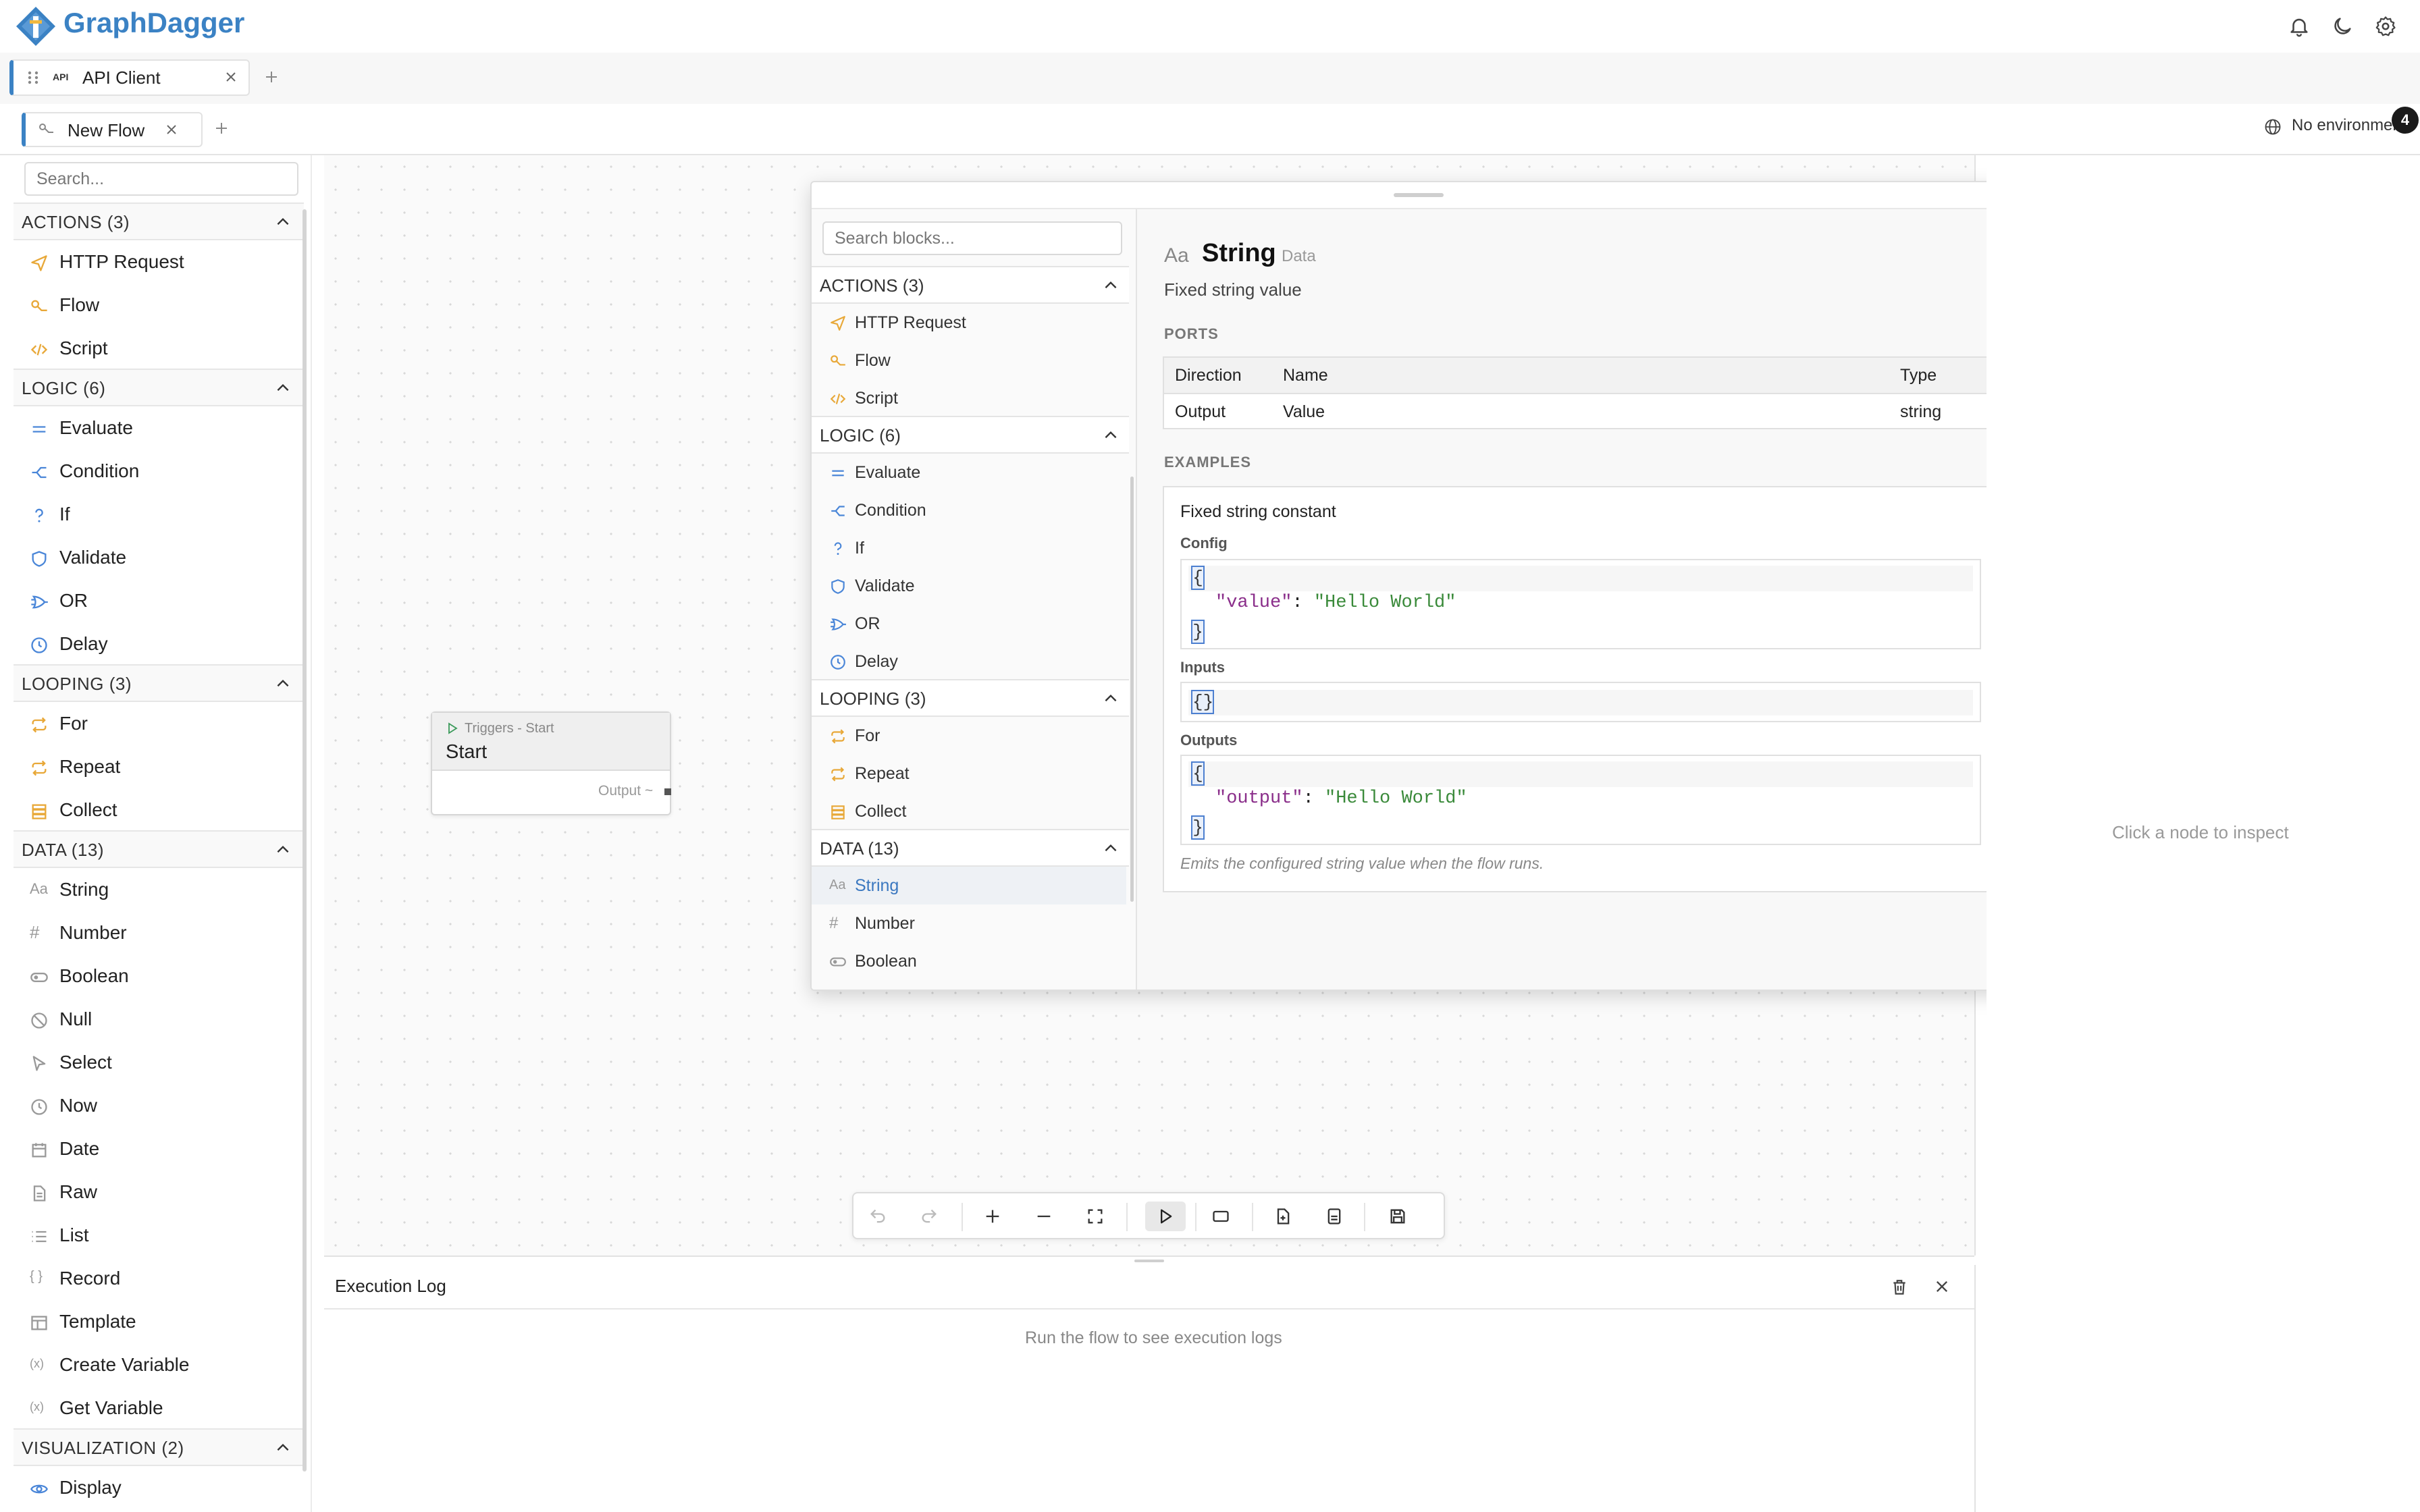 The height and width of the screenshot is (1512, 2420). What do you see at coordinates (1899, 1287) in the screenshot?
I see `trash-icon` at bounding box center [1899, 1287].